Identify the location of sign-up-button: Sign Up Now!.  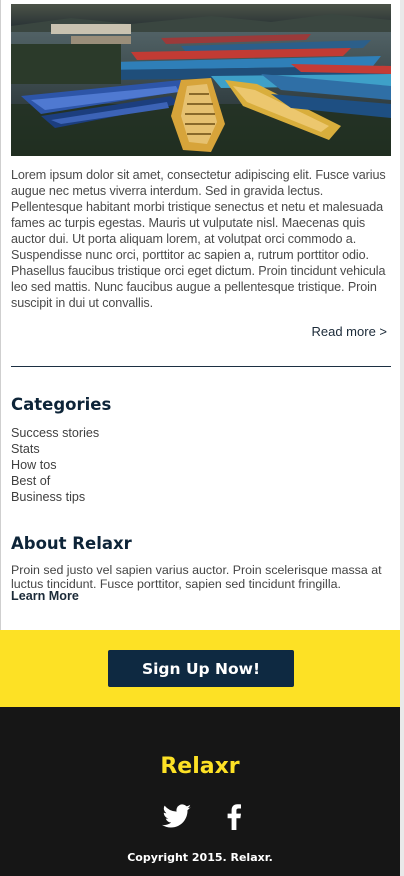
(201, 668).